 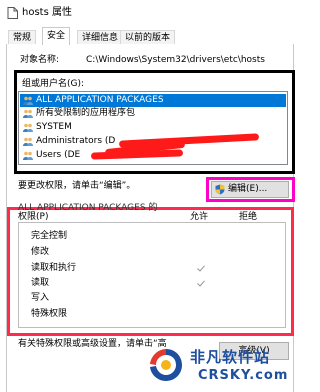 I want to click on window-title: hosts 属性, so click(x=47, y=12).